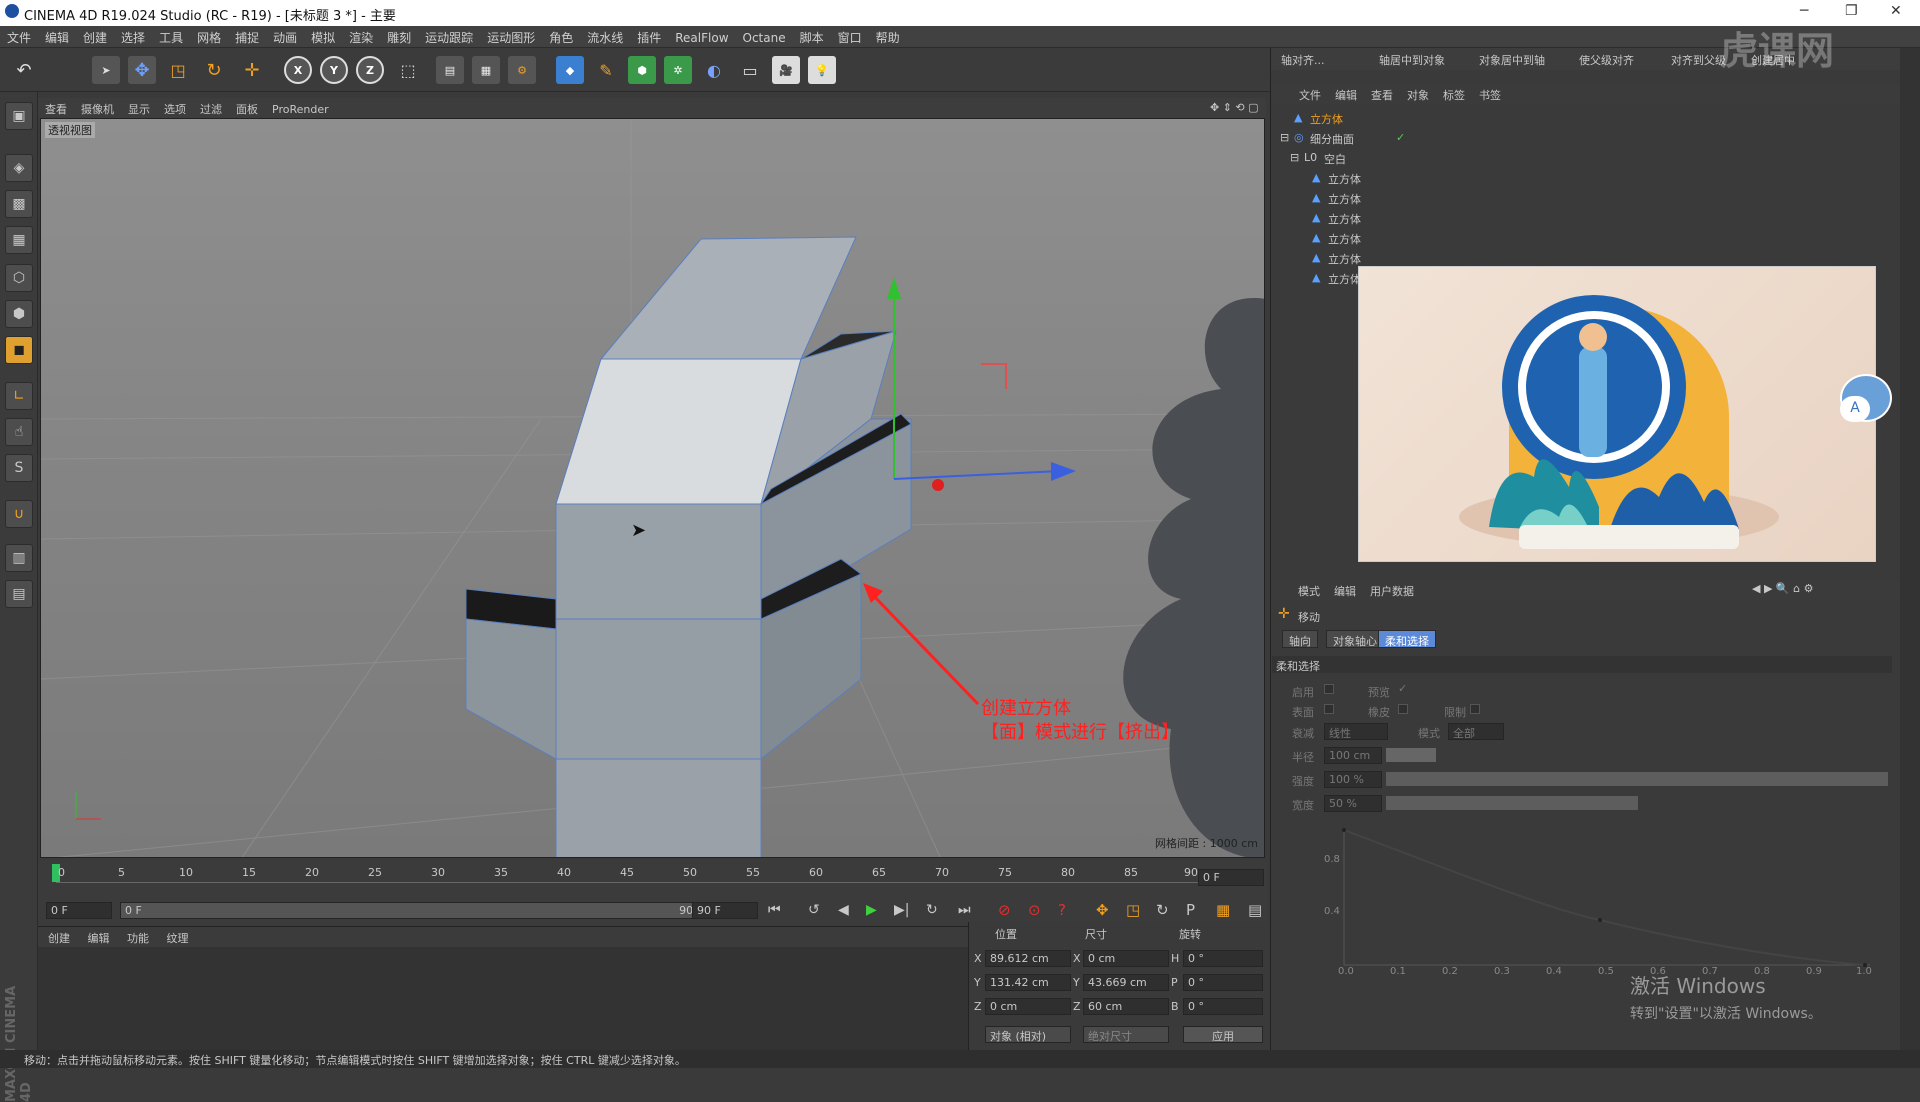  I want to click on key-position-icon: ✥, so click(1102, 910).